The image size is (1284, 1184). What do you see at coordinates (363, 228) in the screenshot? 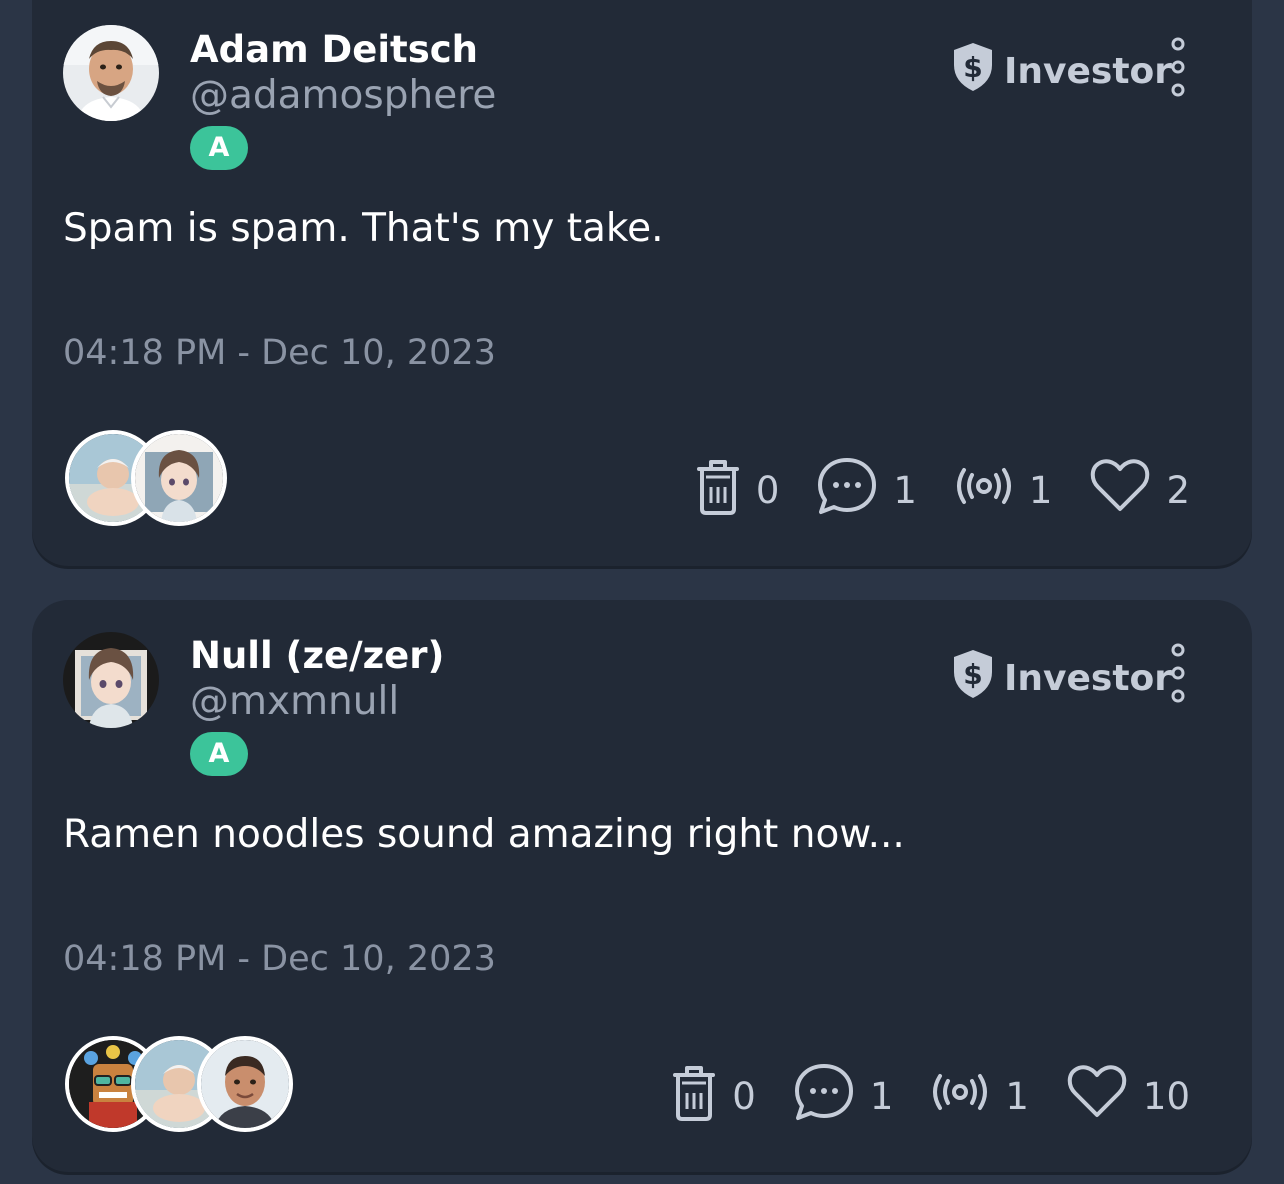
I see `post-text: Spam is spam. That's my take.` at bounding box center [363, 228].